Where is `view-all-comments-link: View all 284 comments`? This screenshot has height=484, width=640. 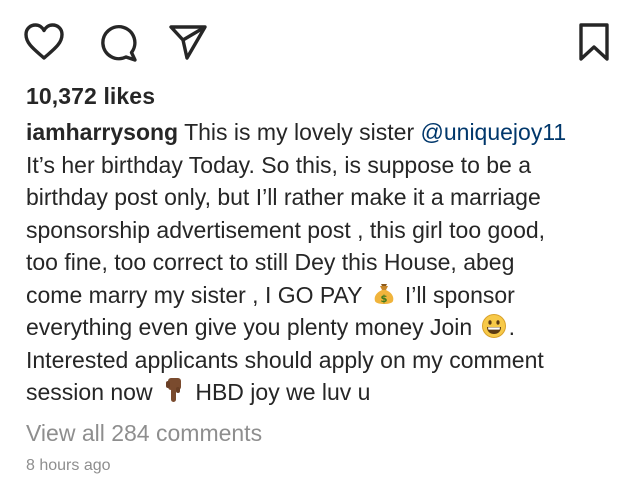 view-all-comments-link: View all 284 comments is located at coordinates (144, 433).